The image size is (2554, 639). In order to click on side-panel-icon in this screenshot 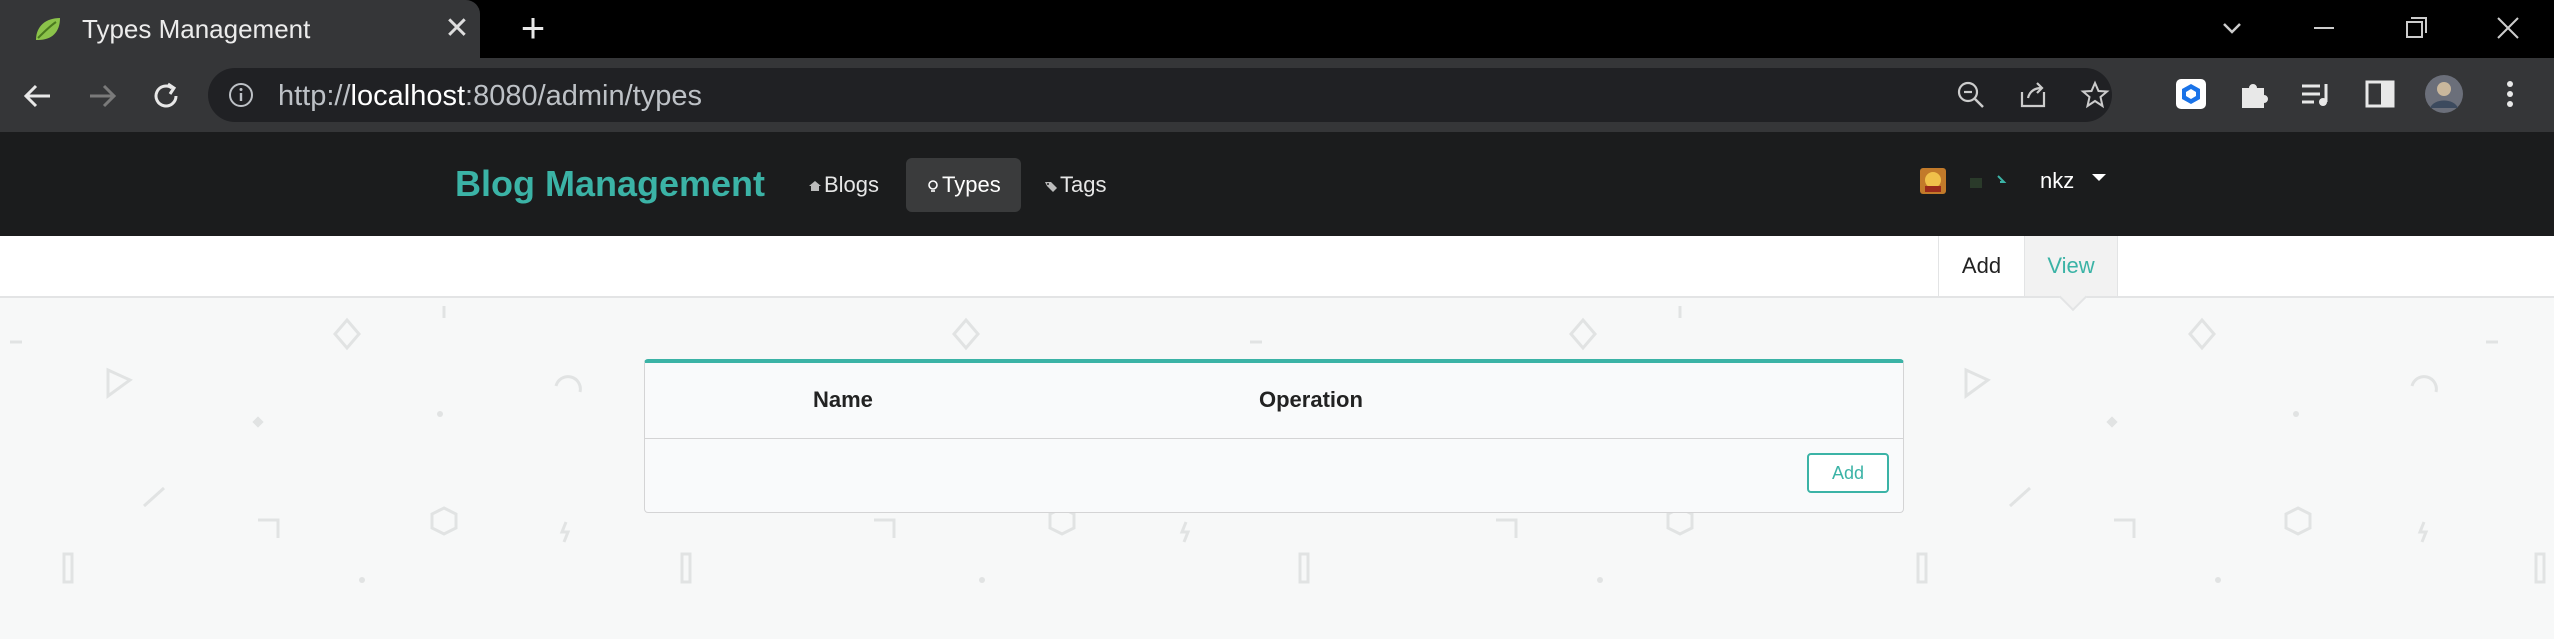, I will do `click(2380, 94)`.